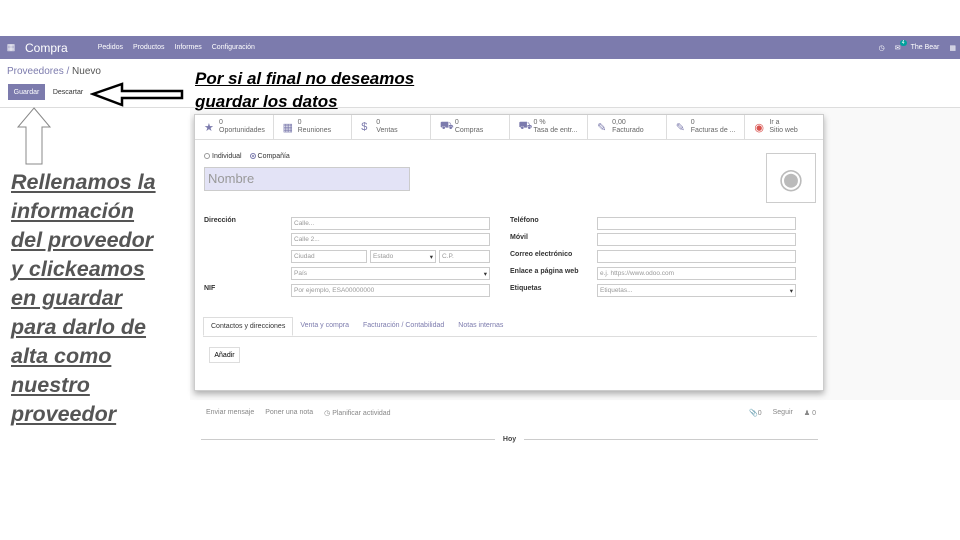  What do you see at coordinates (903, 42) in the screenshot?
I see `chat-count-badge: 4` at bounding box center [903, 42].